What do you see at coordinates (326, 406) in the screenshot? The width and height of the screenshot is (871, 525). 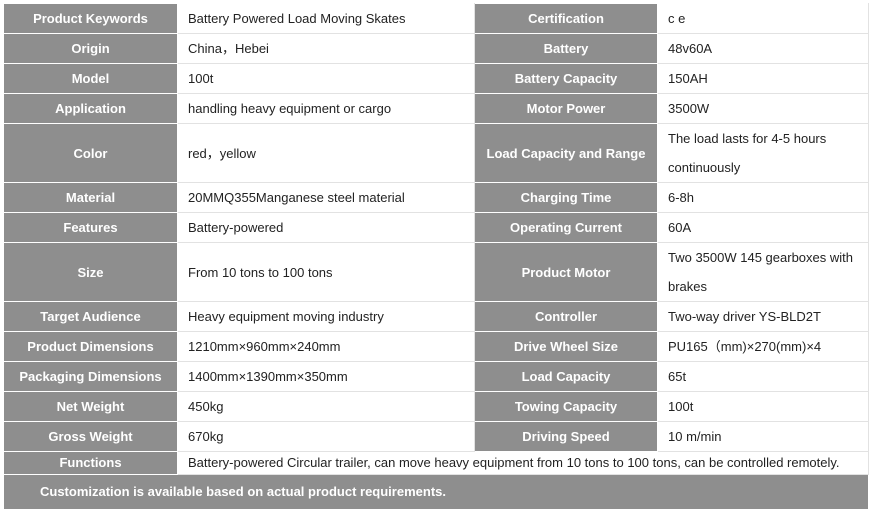 I see `spec-value: 450kg` at bounding box center [326, 406].